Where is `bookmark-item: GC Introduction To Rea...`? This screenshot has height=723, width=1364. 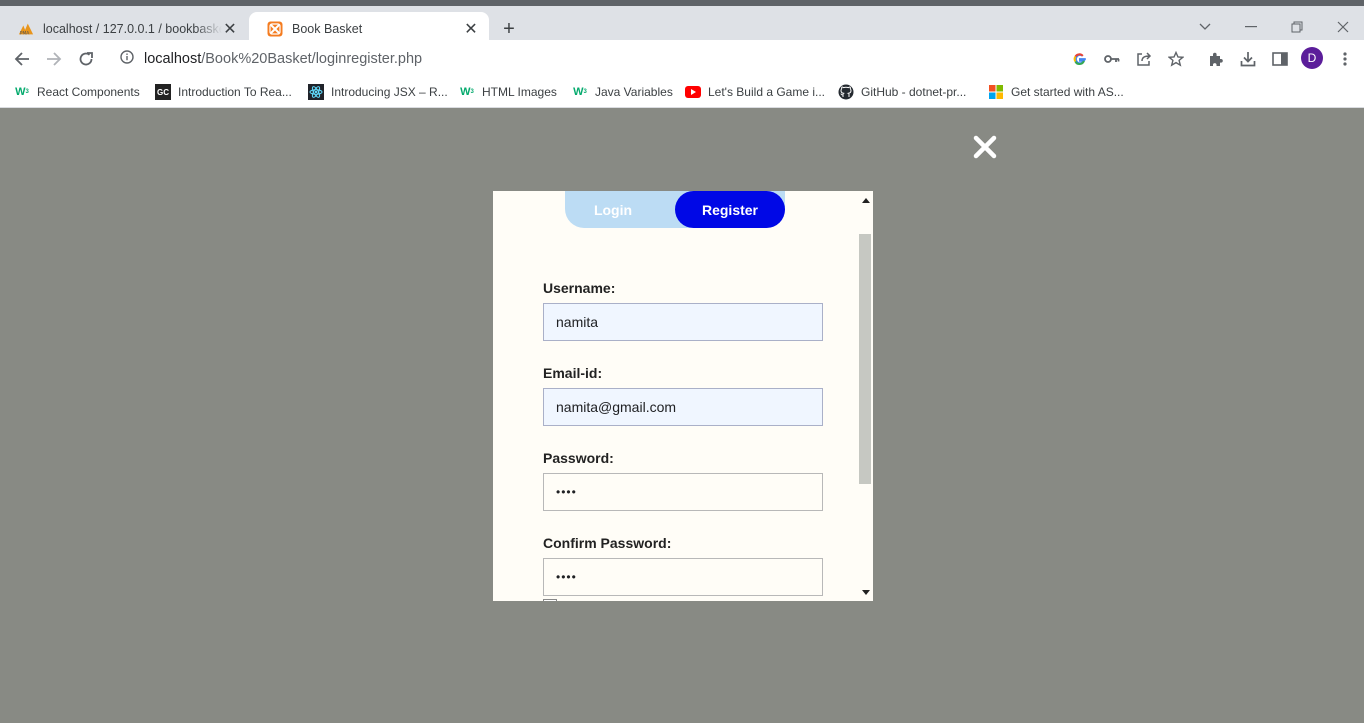
bookmark-item: GC Introduction To Rea... is located at coordinates (223, 92).